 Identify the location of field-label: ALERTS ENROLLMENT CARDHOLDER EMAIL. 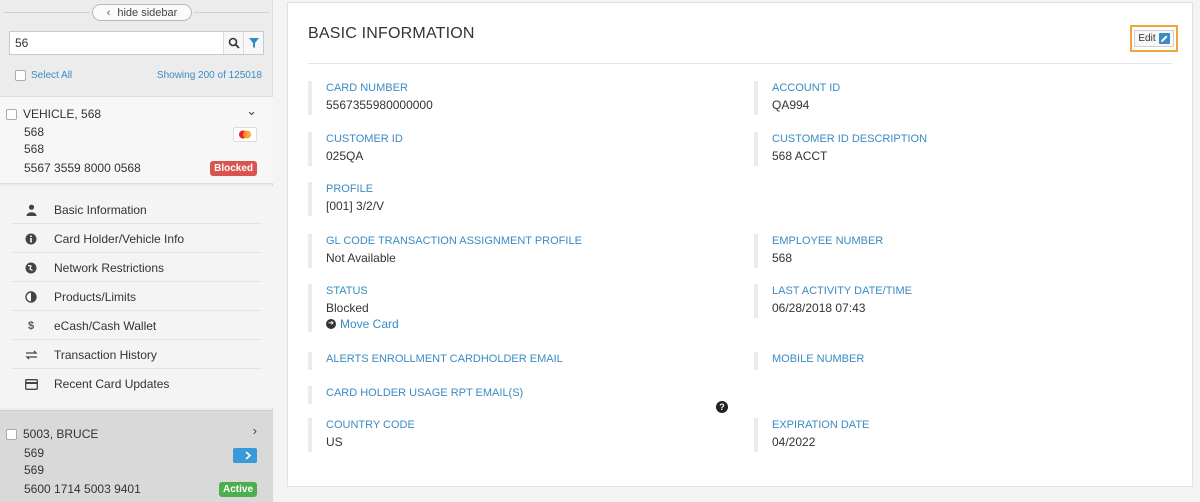
(444, 359).